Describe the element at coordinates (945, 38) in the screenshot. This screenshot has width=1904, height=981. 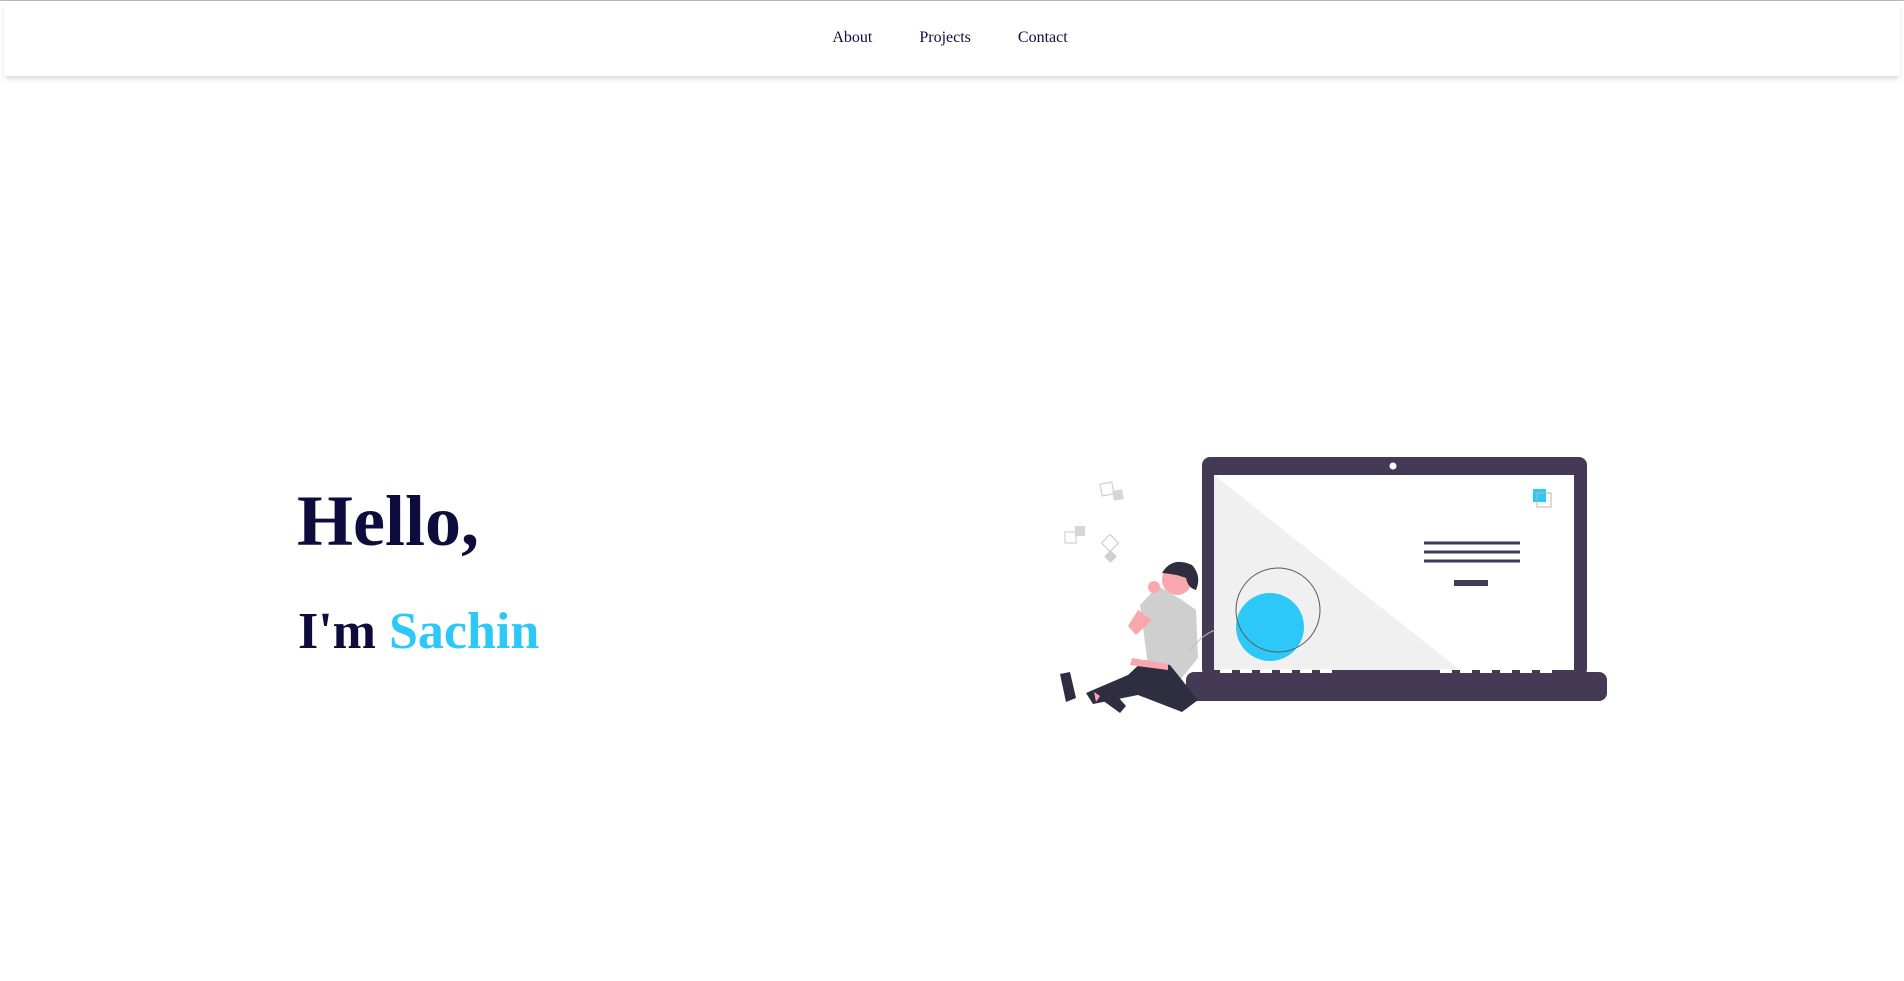
I see `nav-link-projects: Projects` at that location.